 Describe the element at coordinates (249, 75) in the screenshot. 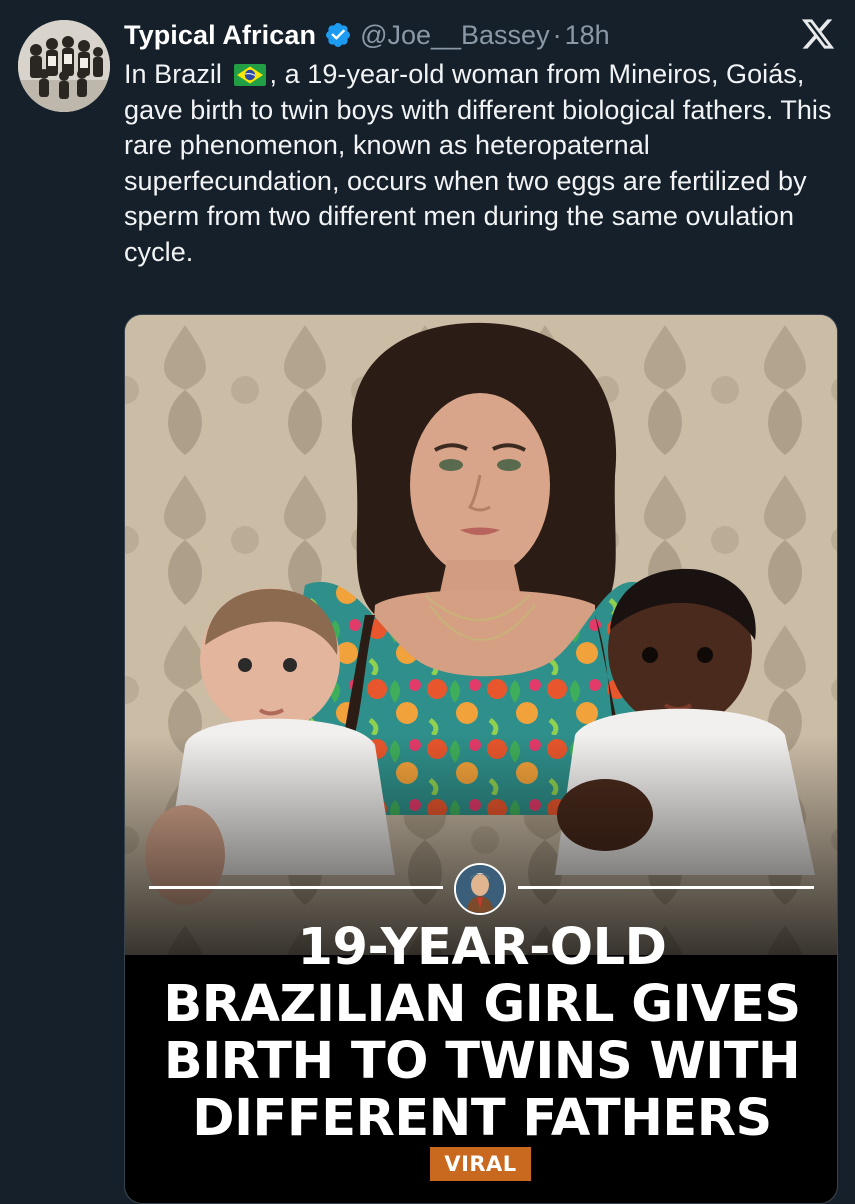

I see `brazil-flag-icon` at that location.